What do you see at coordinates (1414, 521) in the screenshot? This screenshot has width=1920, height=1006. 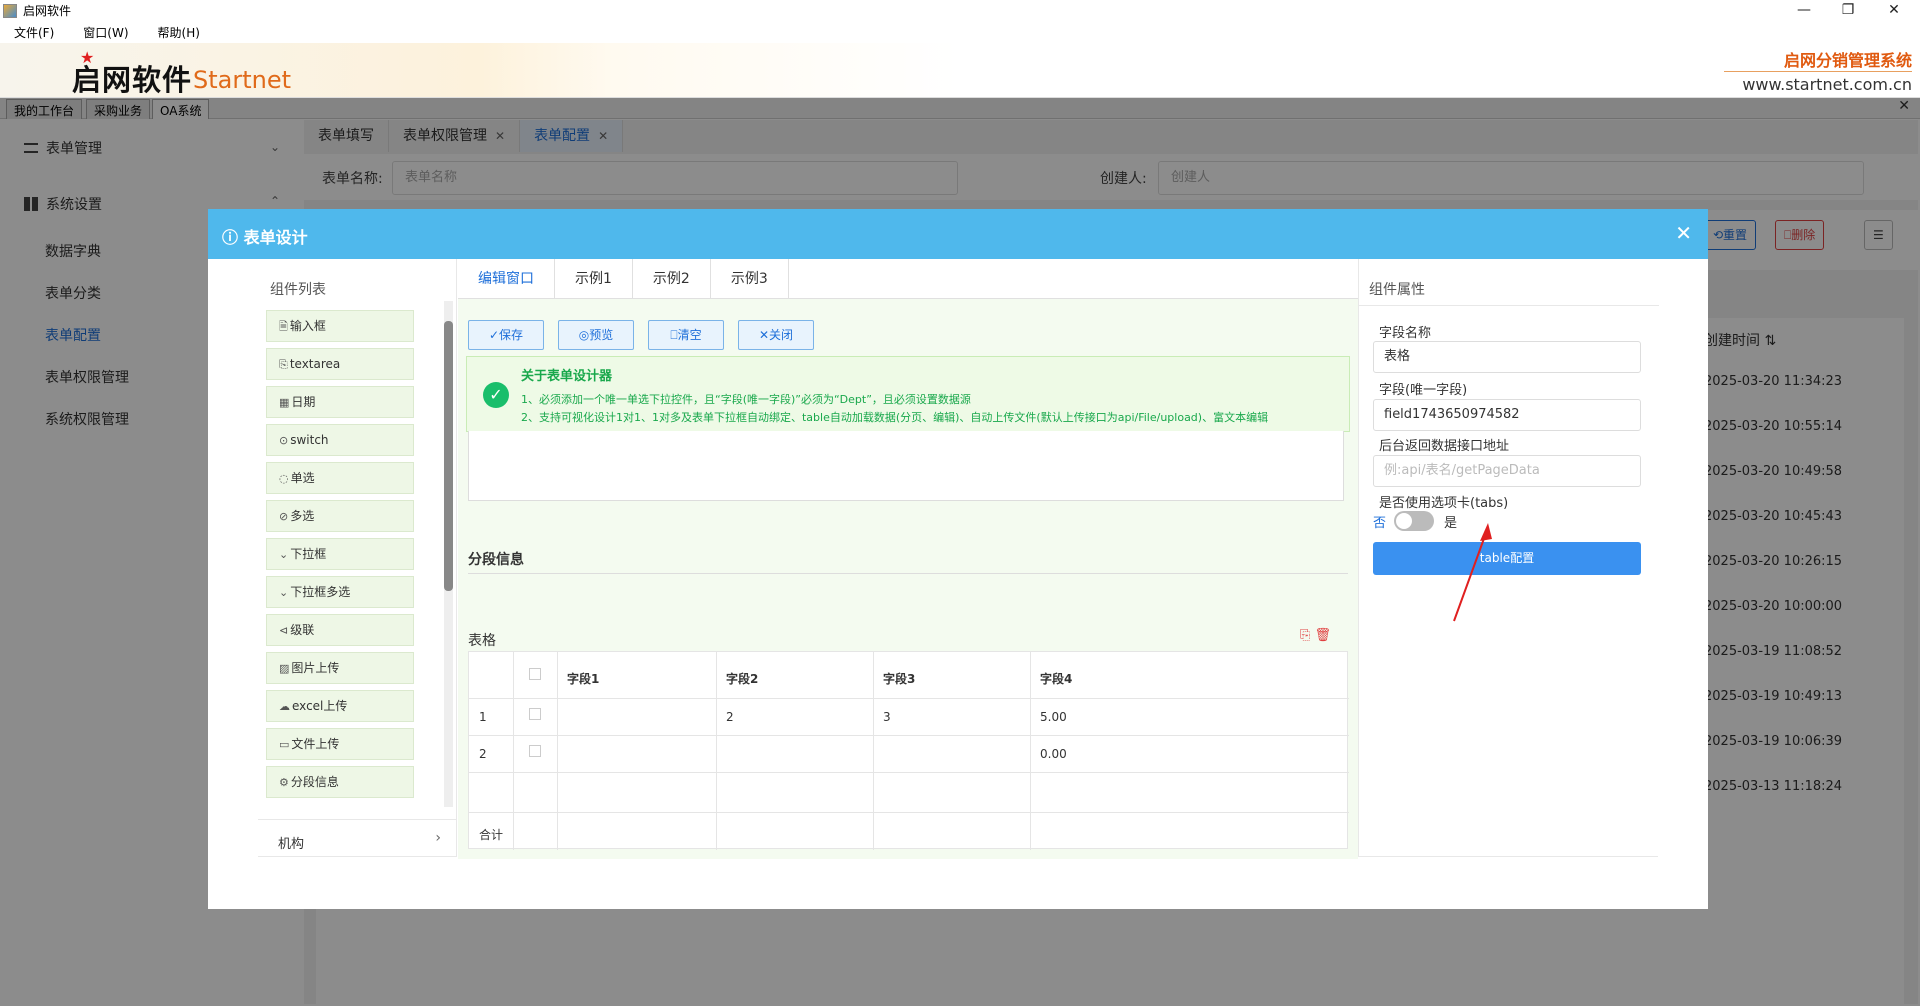 I see `use-tabs-switch` at bounding box center [1414, 521].